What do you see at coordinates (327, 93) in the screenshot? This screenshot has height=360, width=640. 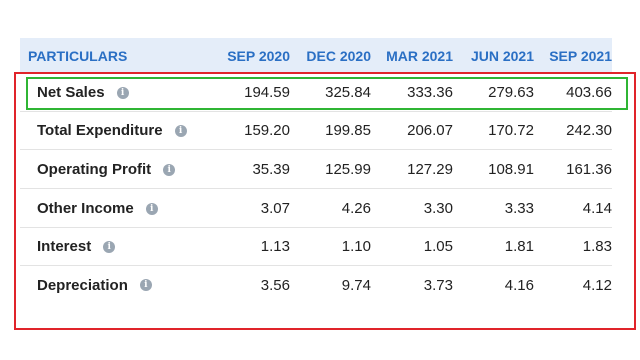 I see `highlight-box-green` at bounding box center [327, 93].